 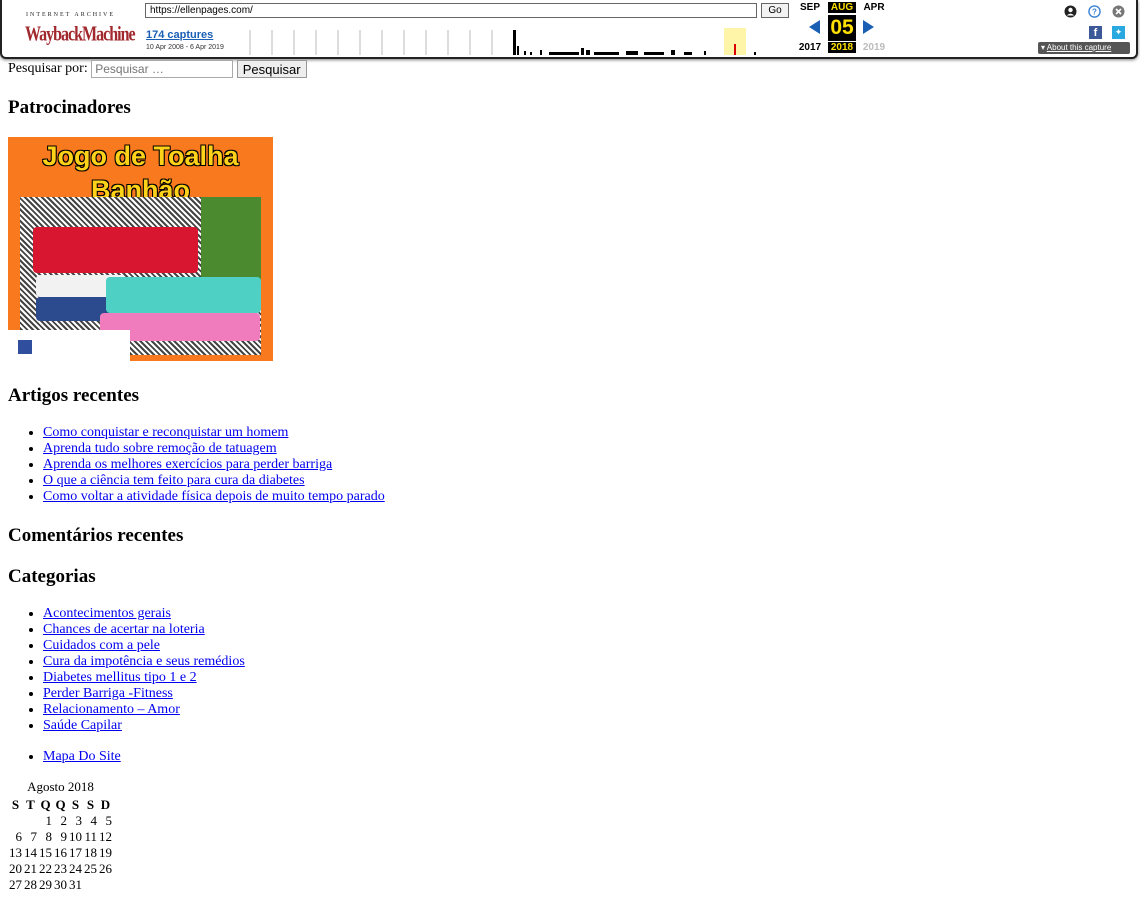 I want to click on calendar-week: 20 21 22 23 24 25 26, so click(x=60, y=869).